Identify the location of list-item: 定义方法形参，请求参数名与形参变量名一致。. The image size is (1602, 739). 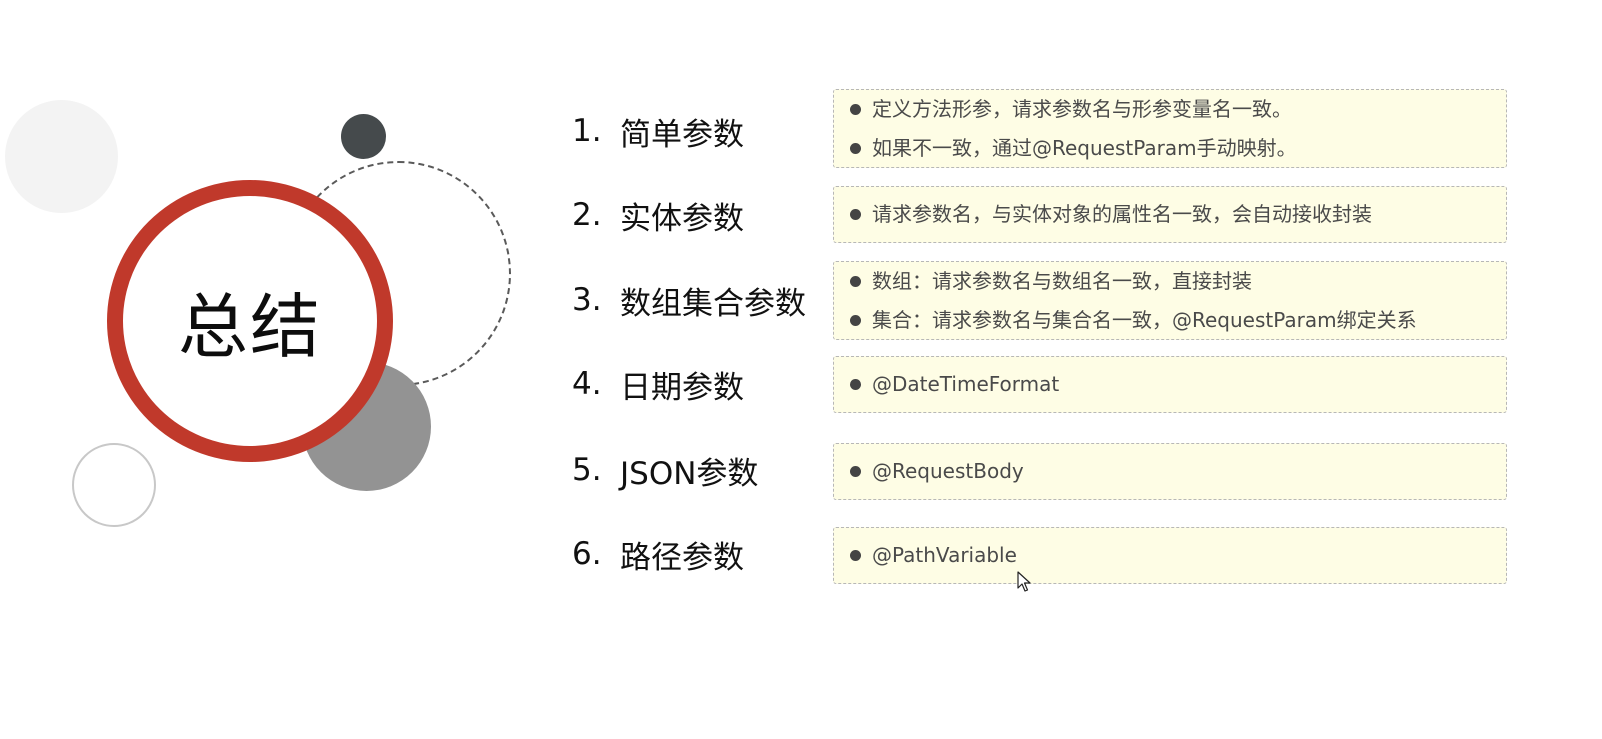
(1178, 109).